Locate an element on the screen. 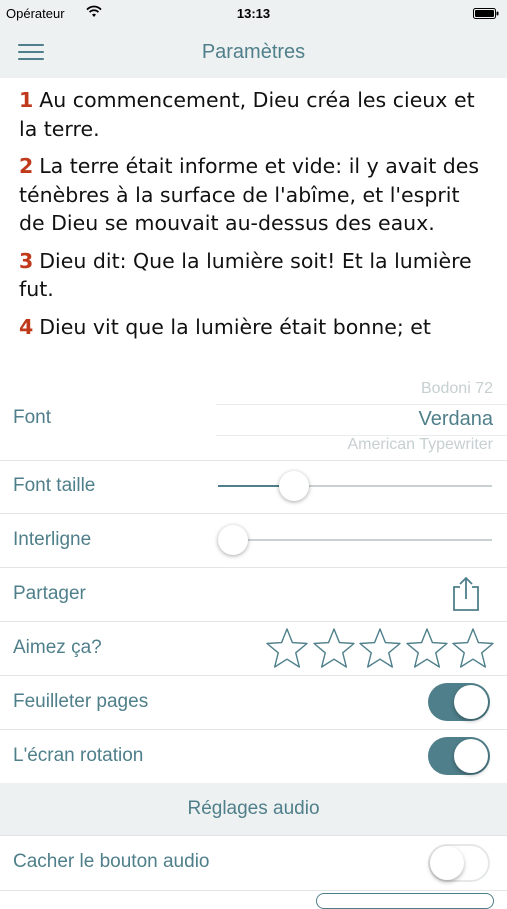  rating-row: Aimez ça? is located at coordinates (253, 649).